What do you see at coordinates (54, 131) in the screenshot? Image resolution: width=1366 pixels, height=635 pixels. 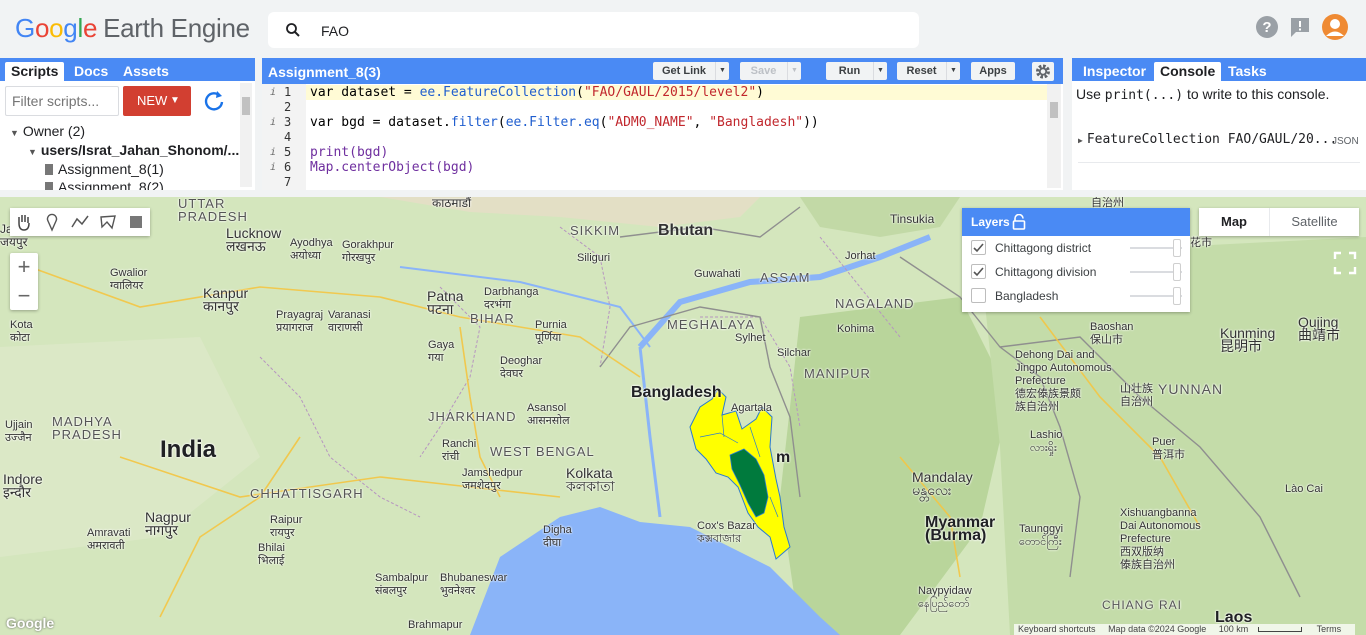 I see `owner-label: Owner (2)` at bounding box center [54, 131].